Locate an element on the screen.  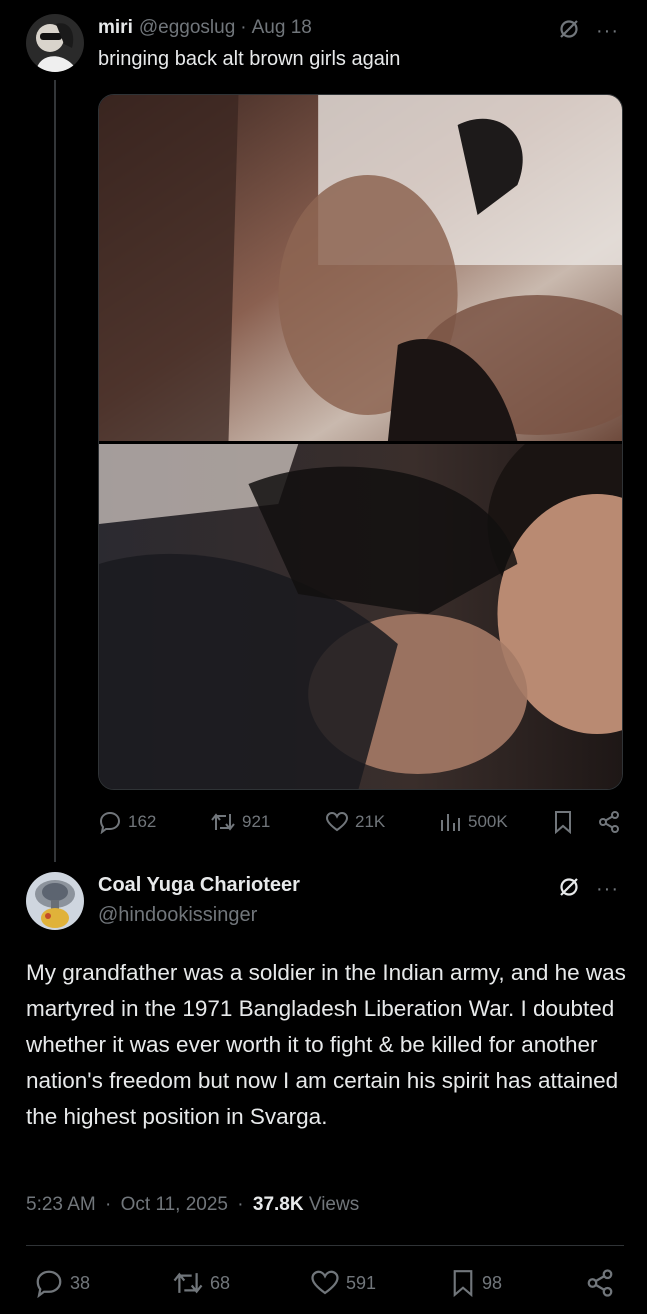
bookmark-button is located at coordinates (563, 822).